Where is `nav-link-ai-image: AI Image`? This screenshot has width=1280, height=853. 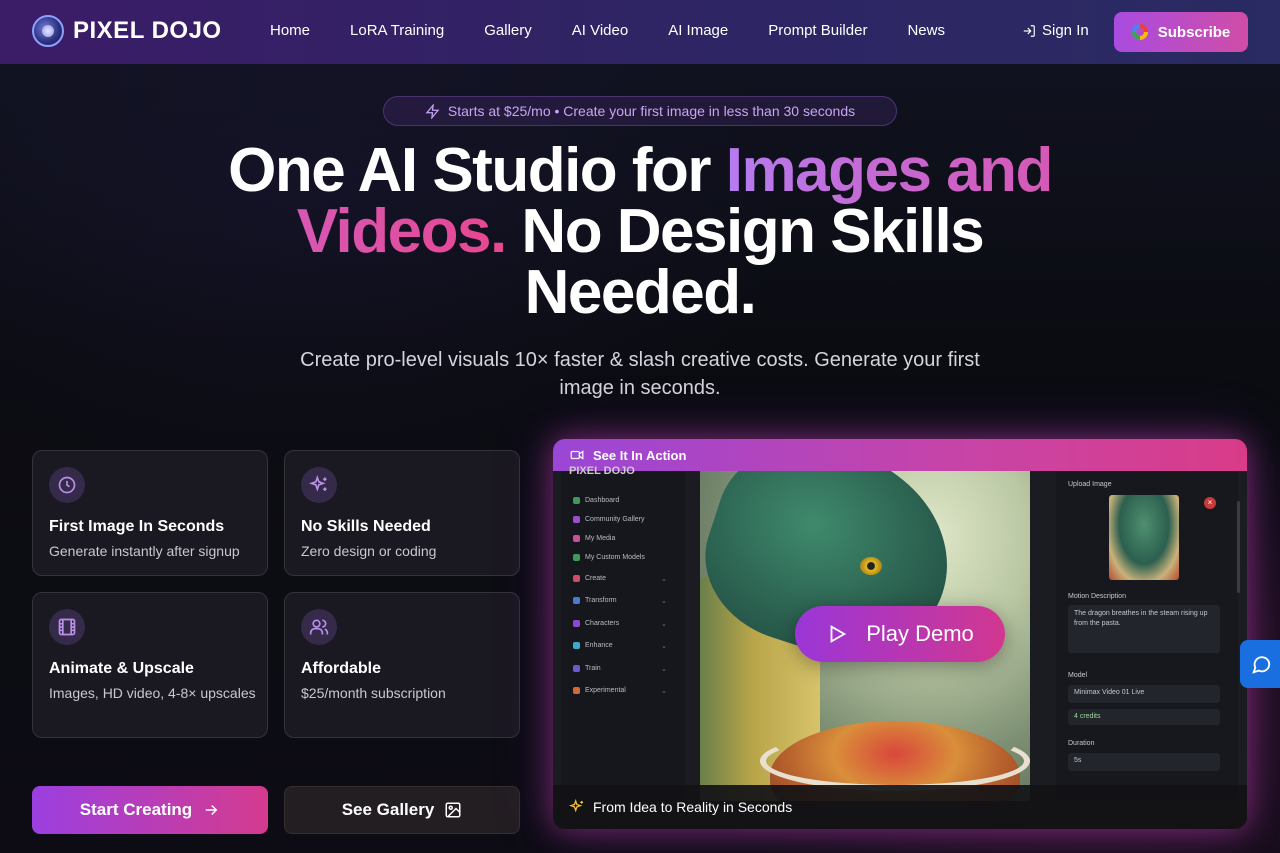
nav-link-ai-image: AI Image is located at coordinates (698, 30).